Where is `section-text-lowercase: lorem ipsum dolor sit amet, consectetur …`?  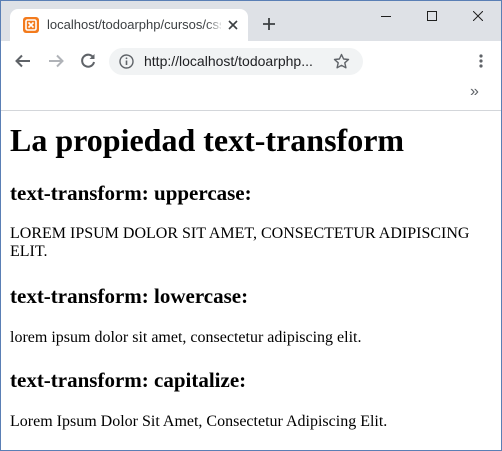 section-text-lowercase: lorem ipsum dolor sit amet, consectetur … is located at coordinates (186, 337).